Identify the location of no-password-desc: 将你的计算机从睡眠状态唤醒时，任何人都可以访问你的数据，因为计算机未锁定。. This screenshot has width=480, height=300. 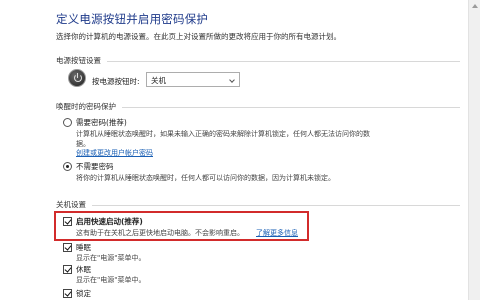
(205, 178).